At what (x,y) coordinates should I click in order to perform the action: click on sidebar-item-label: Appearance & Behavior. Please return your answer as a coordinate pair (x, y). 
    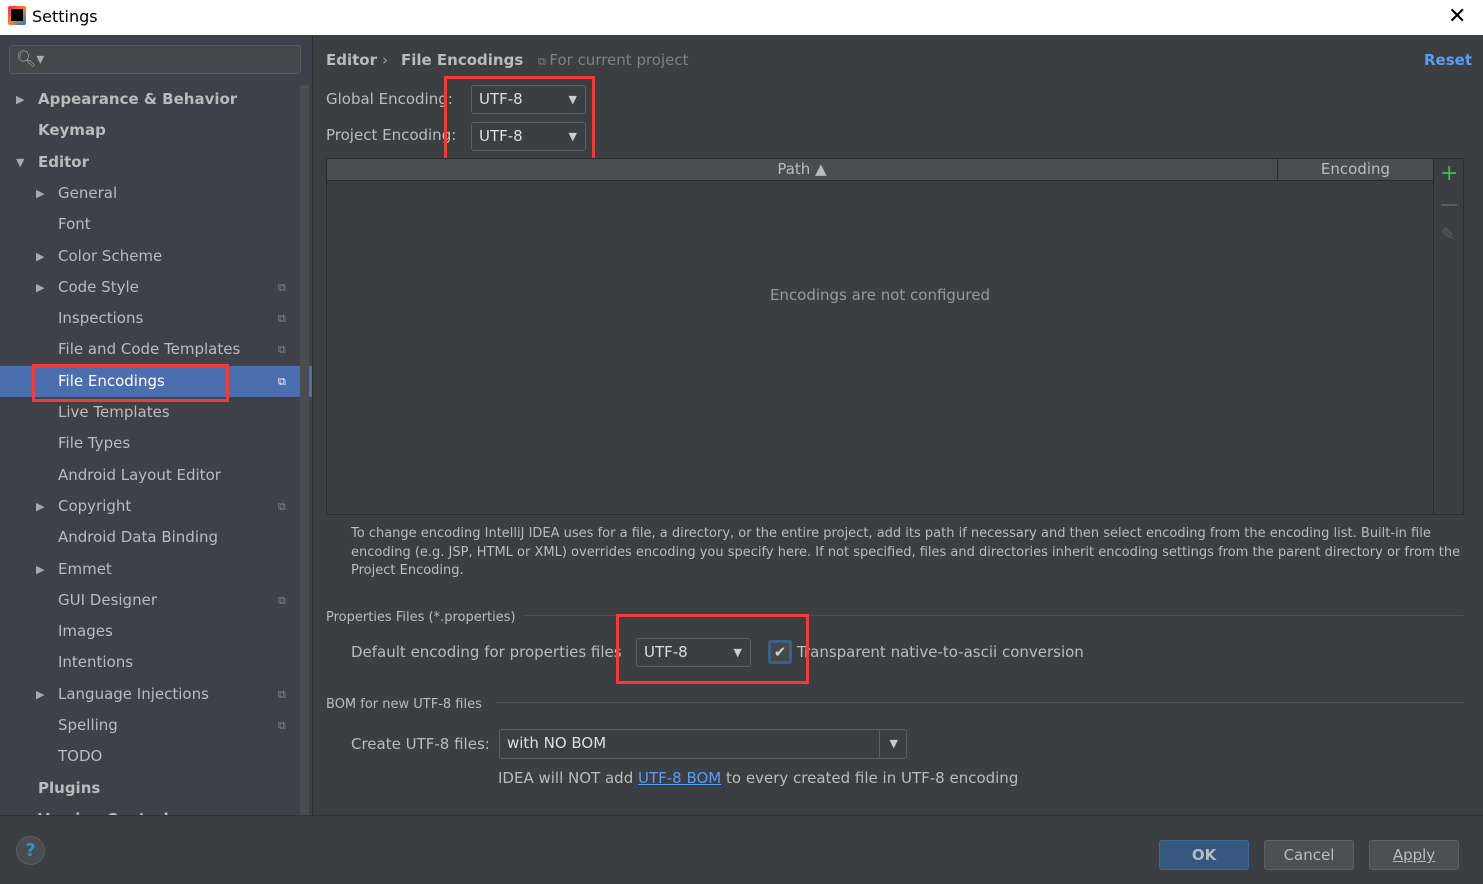
    Looking at the image, I should click on (138, 99).